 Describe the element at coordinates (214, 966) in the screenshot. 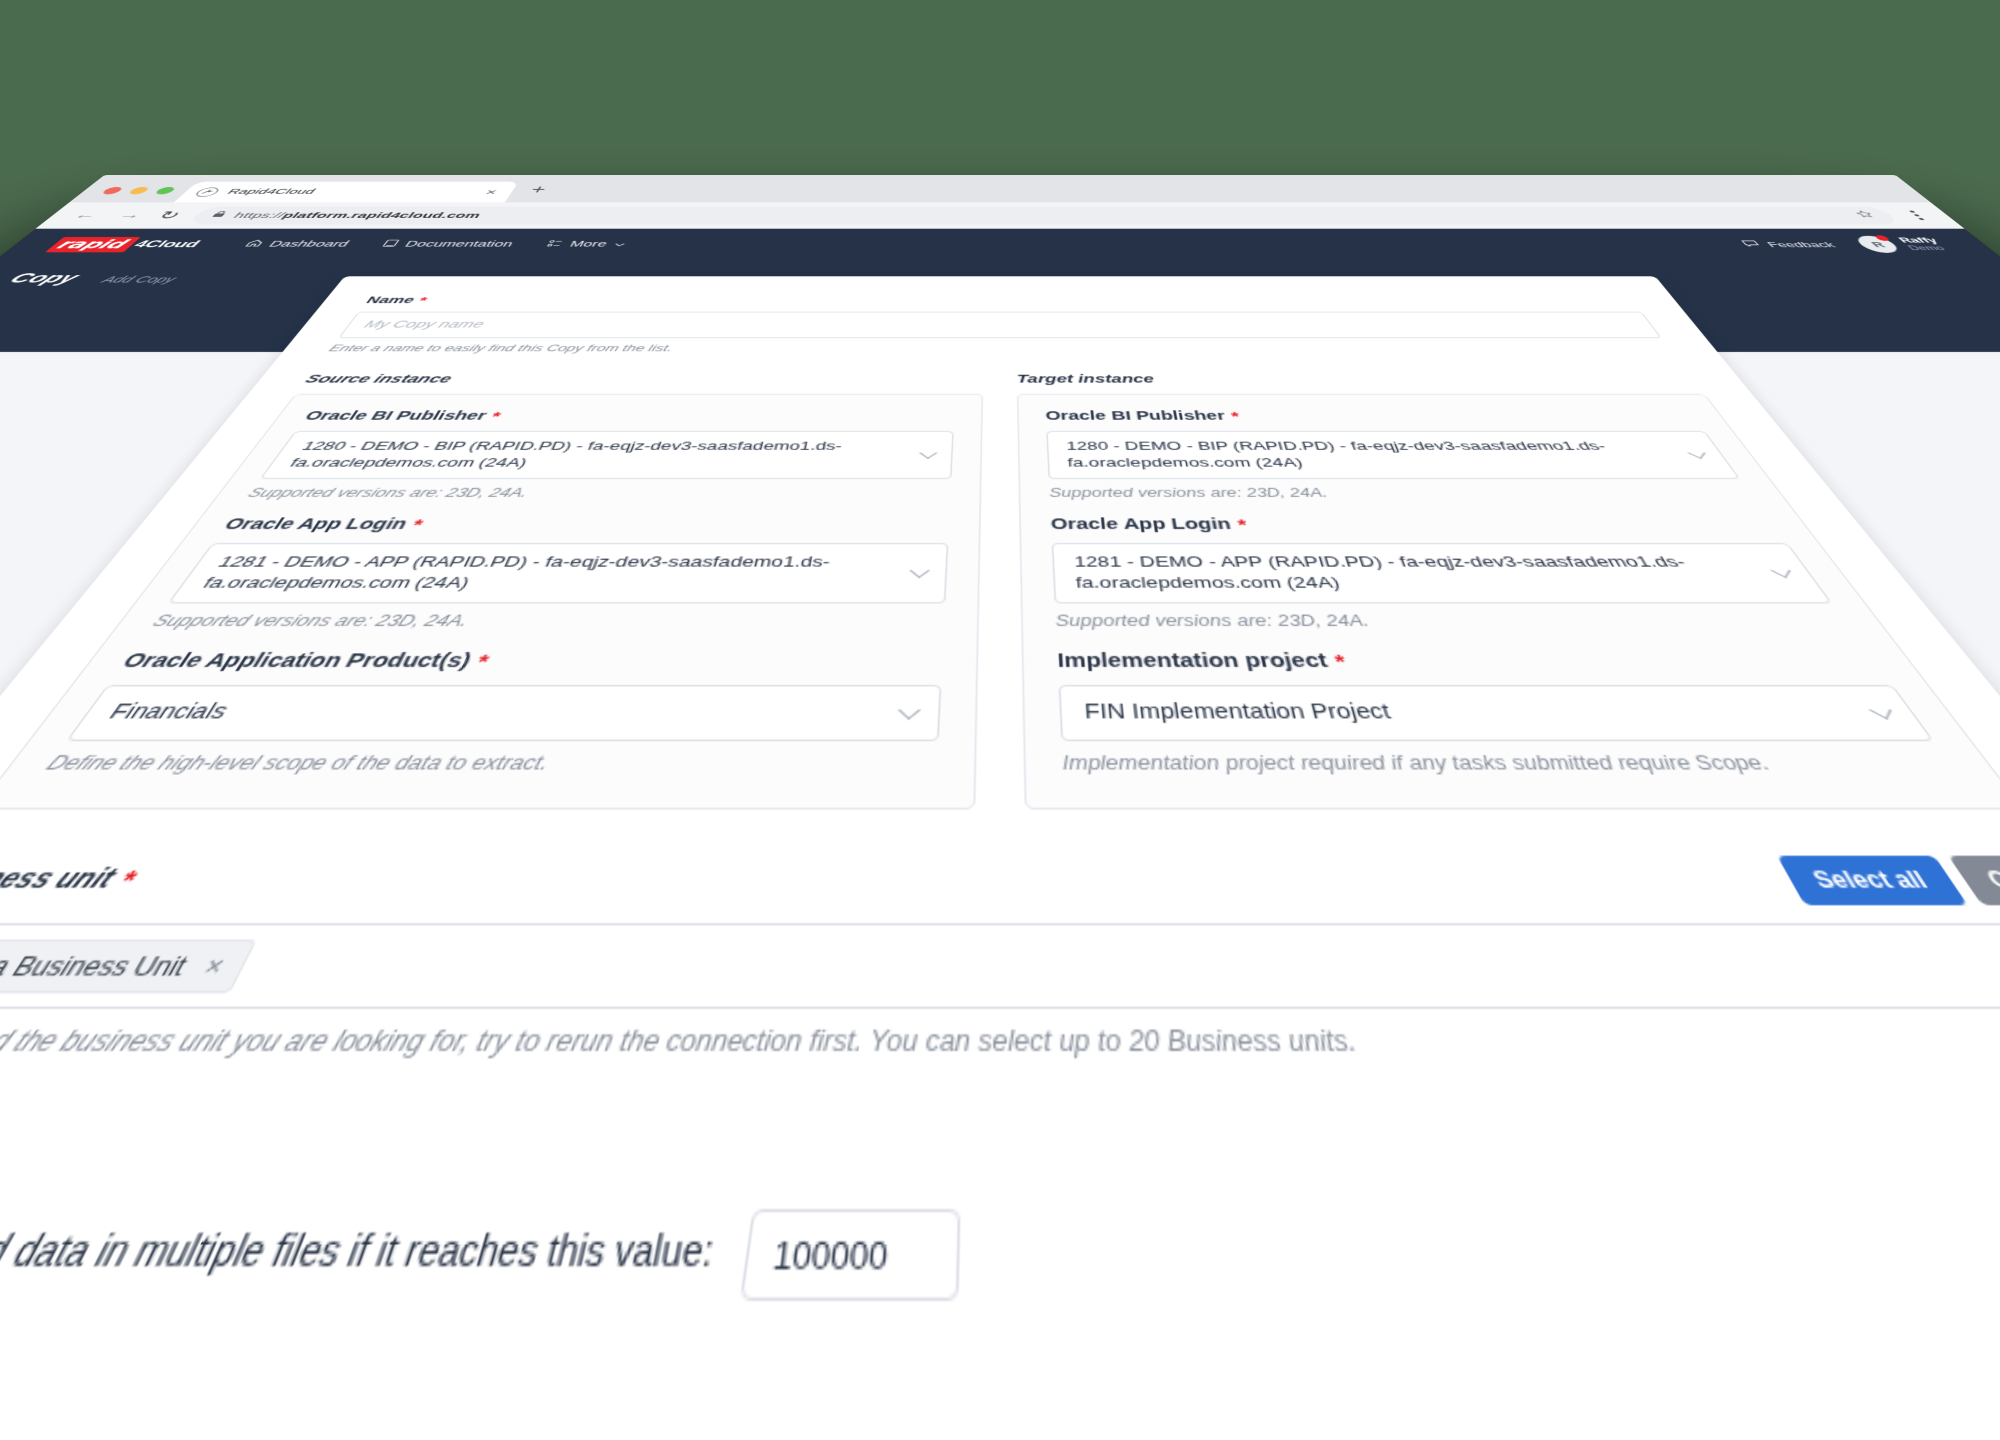

I see `remove-chip-icon: ×` at that location.